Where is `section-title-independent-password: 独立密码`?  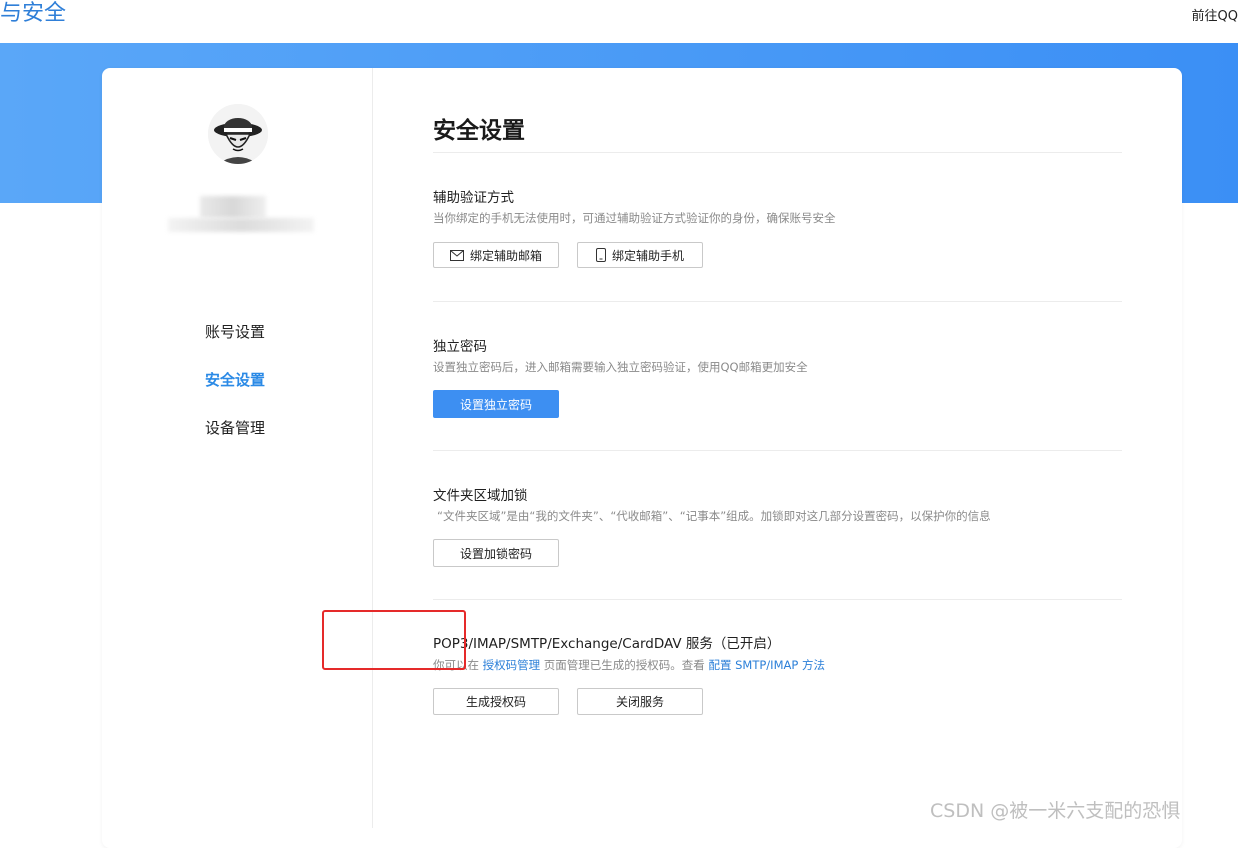 section-title-independent-password: 独立密码 is located at coordinates (460, 347).